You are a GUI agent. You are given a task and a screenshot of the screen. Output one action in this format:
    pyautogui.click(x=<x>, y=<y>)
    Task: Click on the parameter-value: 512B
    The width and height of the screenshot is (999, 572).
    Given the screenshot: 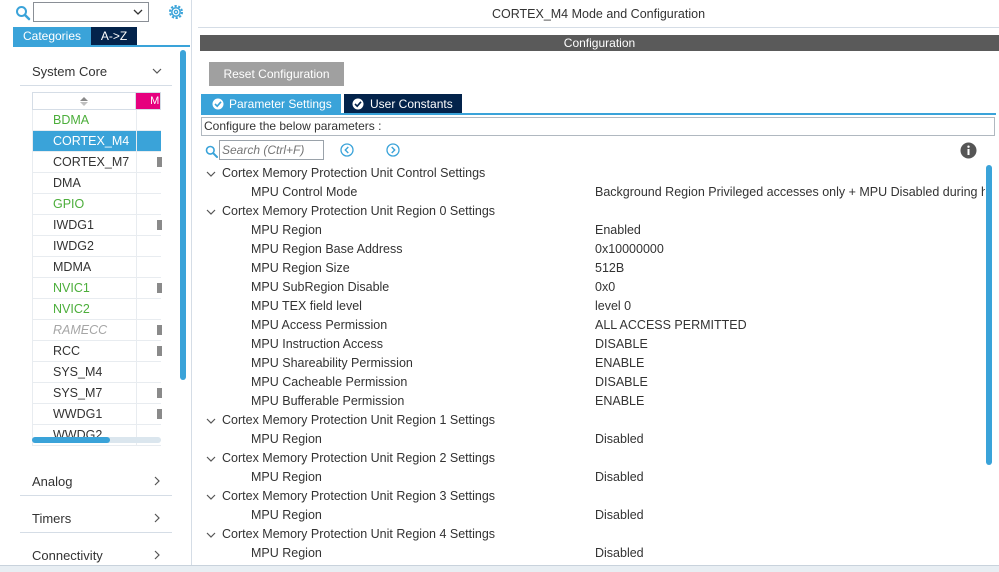 What is the action you would take?
    pyautogui.click(x=790, y=268)
    